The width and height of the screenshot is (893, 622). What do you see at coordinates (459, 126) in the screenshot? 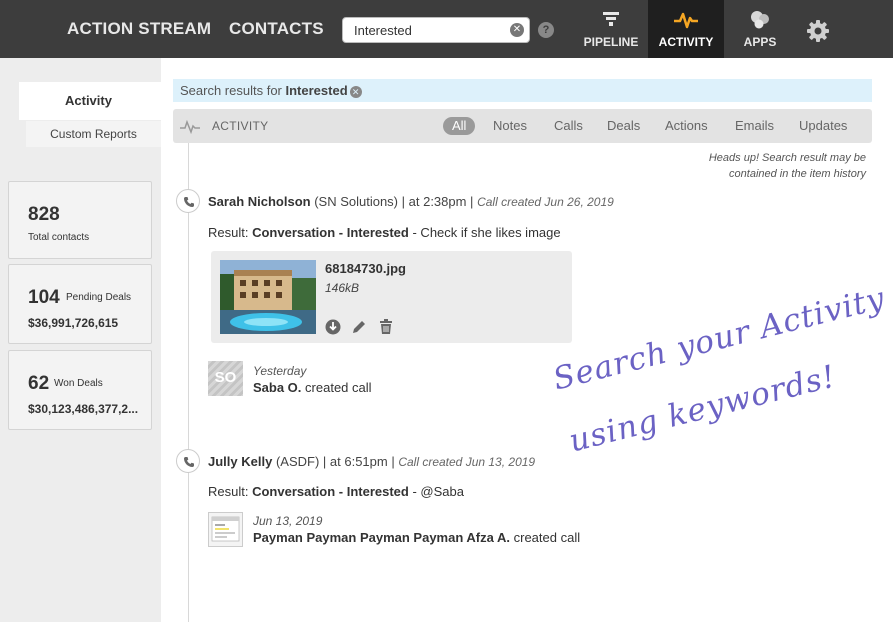
I see `filter-all: All` at bounding box center [459, 126].